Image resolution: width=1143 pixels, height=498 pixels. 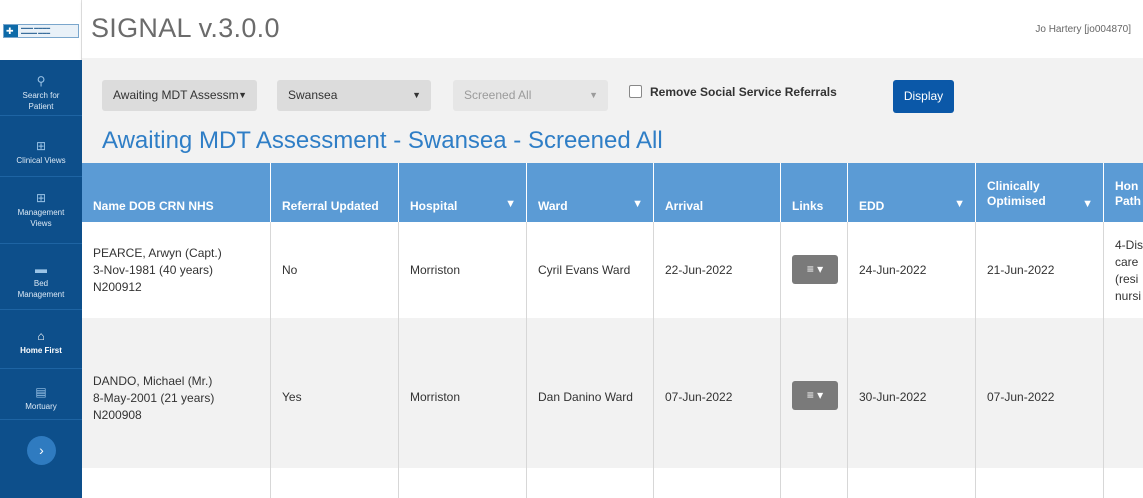 What do you see at coordinates (635, 91) in the screenshot?
I see `remove-social-referrals-checkbox` at bounding box center [635, 91].